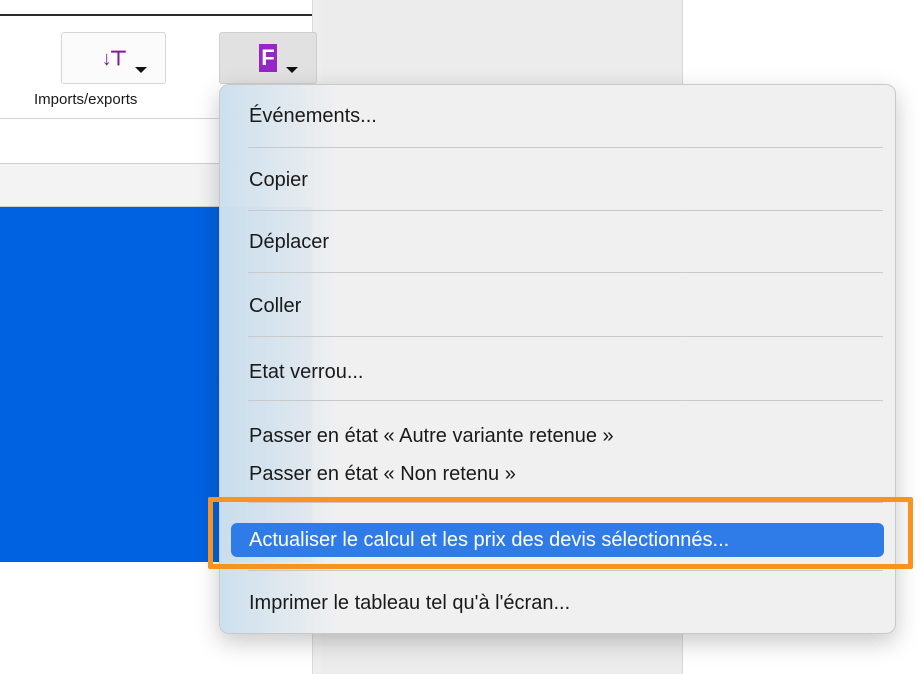 Image resolution: width=923 pixels, height=674 pixels. What do you see at coordinates (557, 242) in the screenshot?
I see `menu-item-deplacer: Déplacer` at bounding box center [557, 242].